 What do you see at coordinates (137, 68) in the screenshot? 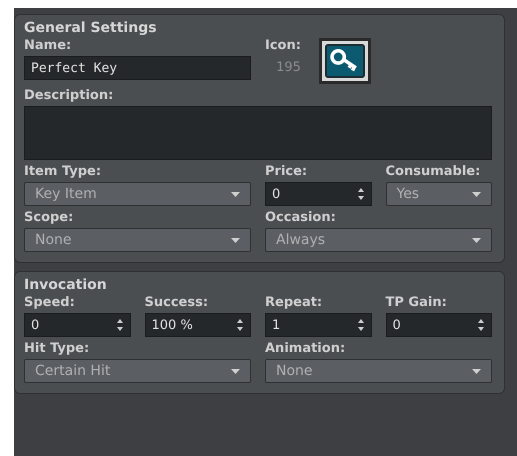
I see `name-field: Perfect Key` at bounding box center [137, 68].